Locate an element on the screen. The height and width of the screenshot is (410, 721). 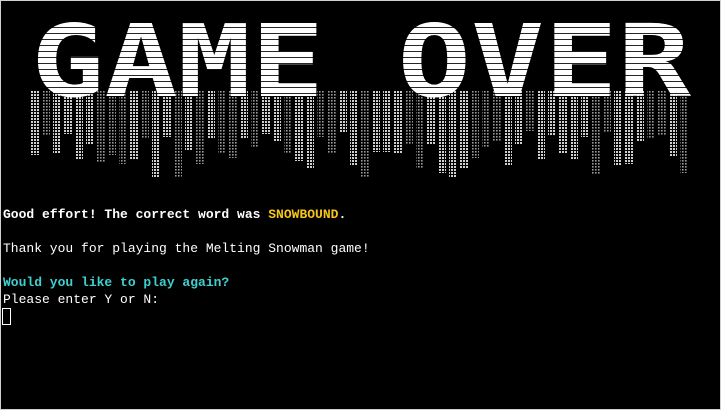
text-cursor is located at coordinates (6, 316).